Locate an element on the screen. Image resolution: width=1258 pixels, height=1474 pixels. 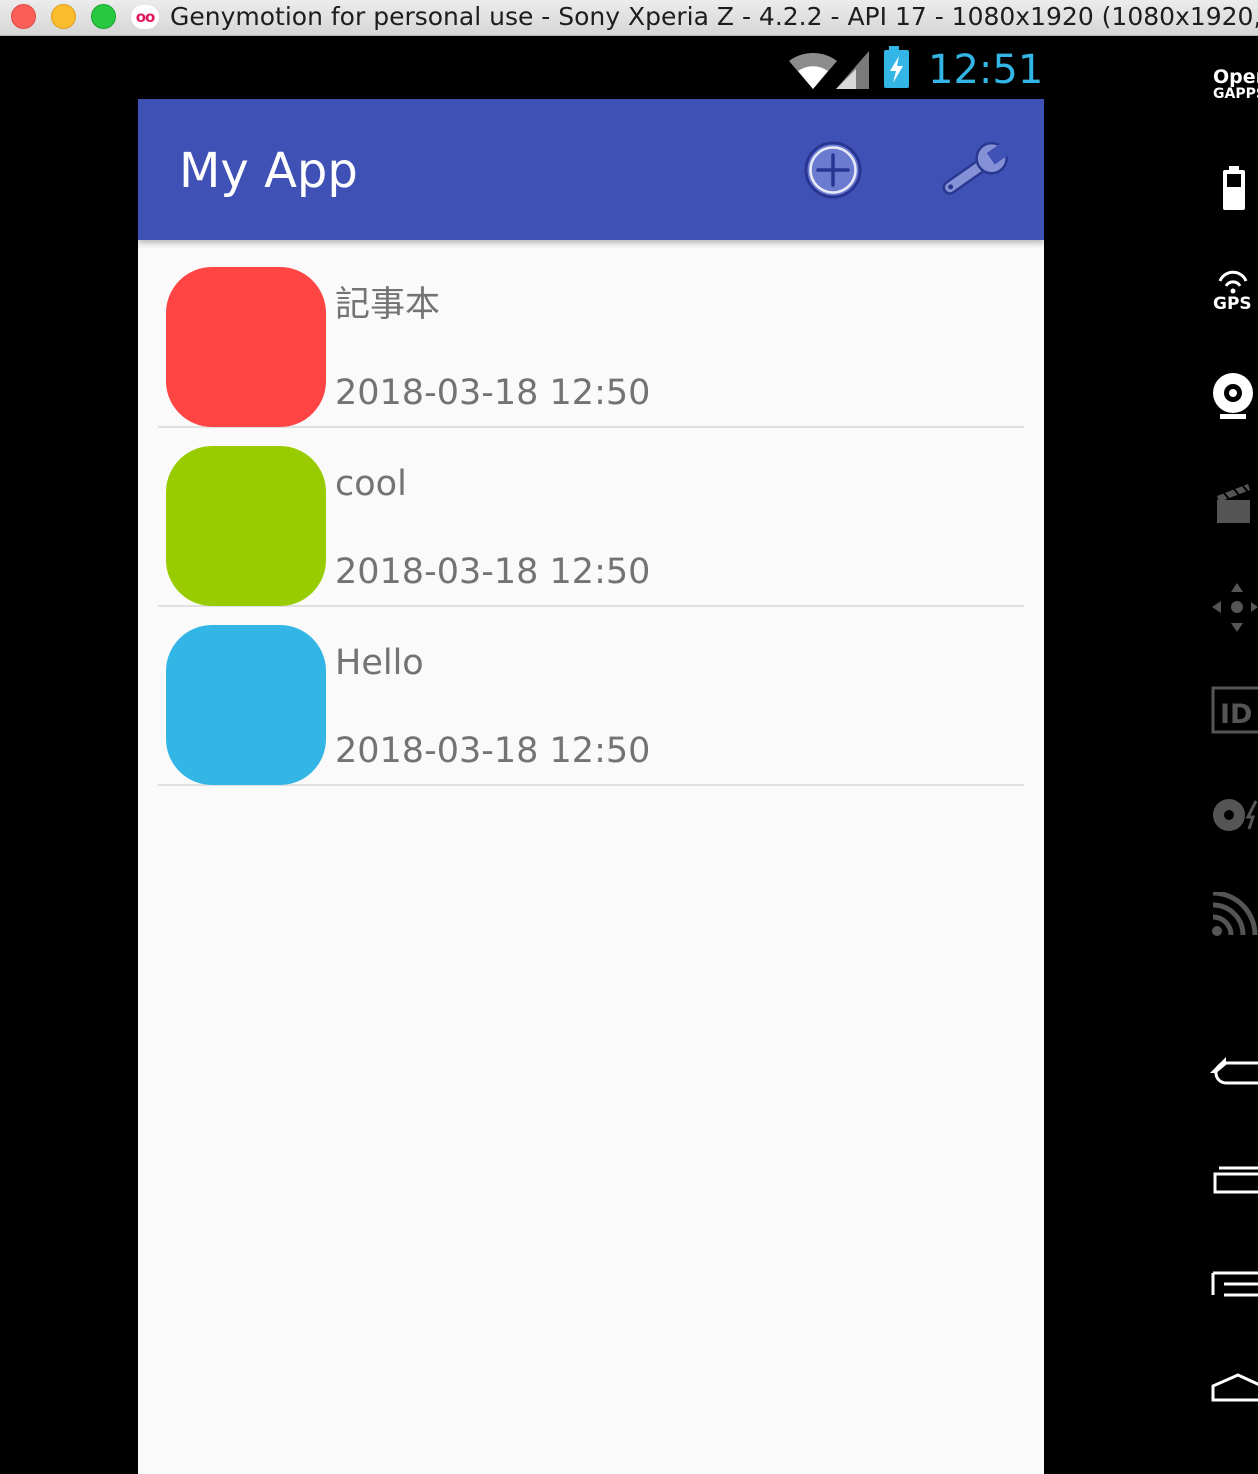
window-maximize-button is located at coordinates (103, 16).